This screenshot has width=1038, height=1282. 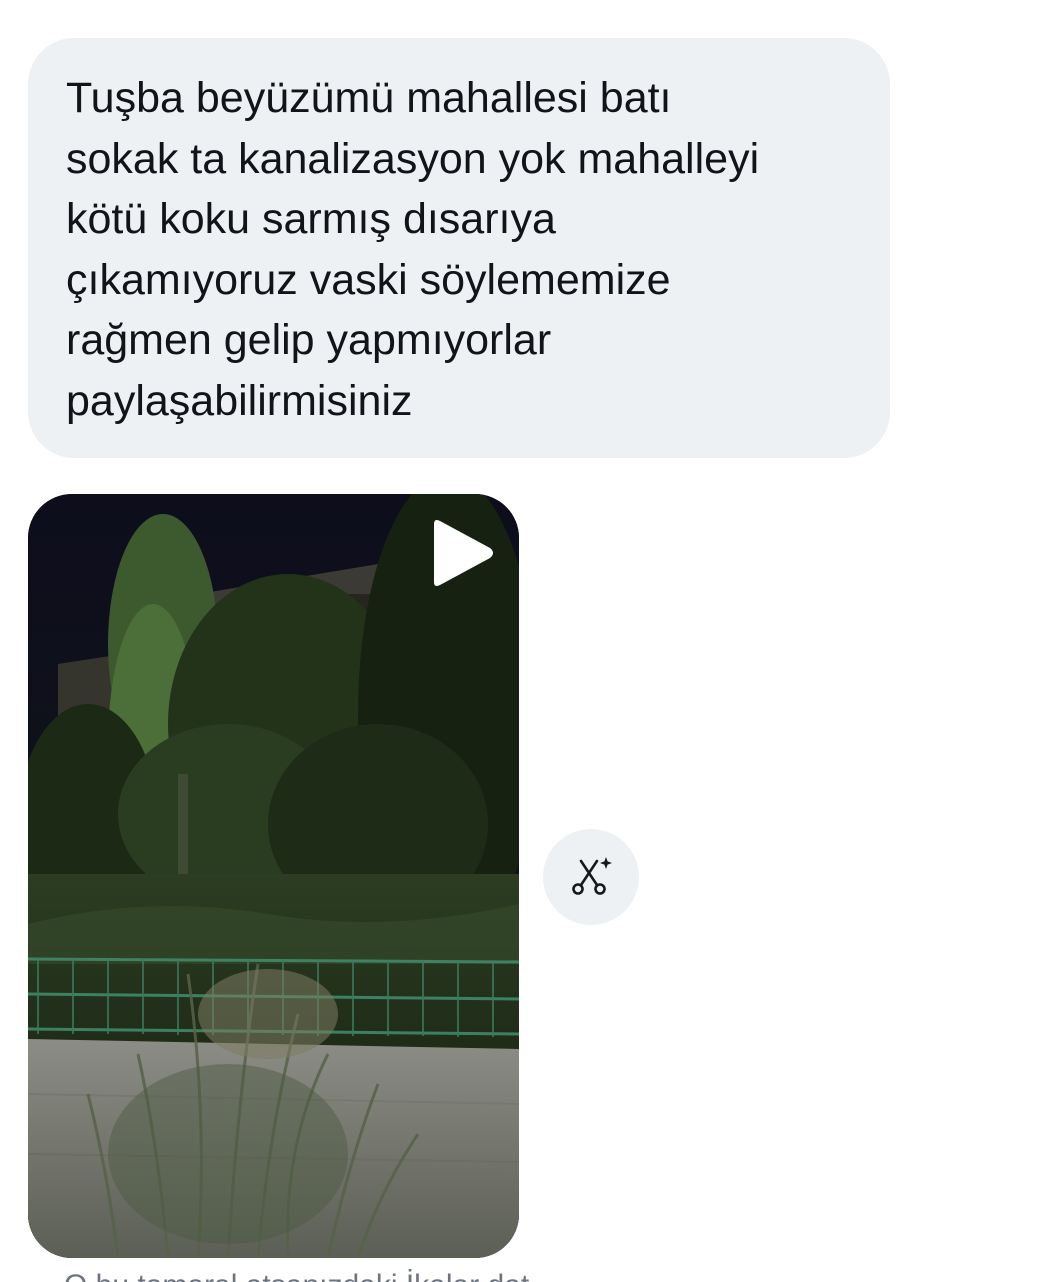 What do you see at coordinates (461, 553) in the screenshot?
I see `play-icon` at bounding box center [461, 553].